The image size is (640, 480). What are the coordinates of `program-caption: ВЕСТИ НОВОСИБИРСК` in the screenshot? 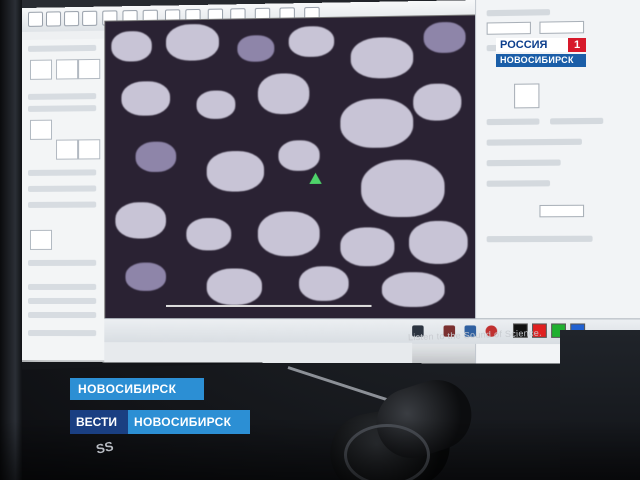 It's located at (160, 422).